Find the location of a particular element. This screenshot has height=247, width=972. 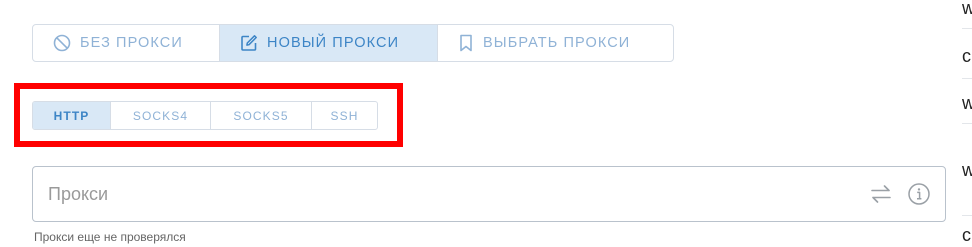

choose-proxy-button: ВЫБРАТЬ ПРОКСИ is located at coordinates (555, 43).